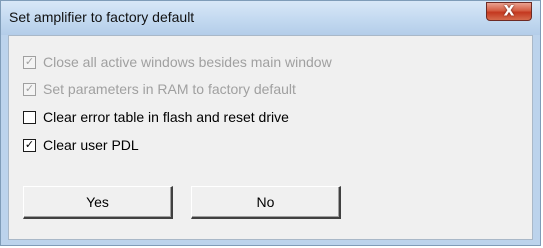 The width and height of the screenshot is (543, 248). Describe the element at coordinates (98, 202) in the screenshot. I see `yes-button: Yes` at that location.